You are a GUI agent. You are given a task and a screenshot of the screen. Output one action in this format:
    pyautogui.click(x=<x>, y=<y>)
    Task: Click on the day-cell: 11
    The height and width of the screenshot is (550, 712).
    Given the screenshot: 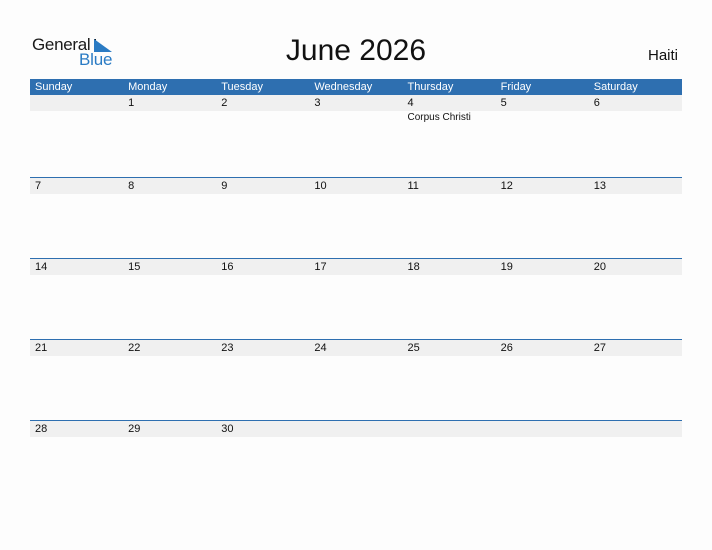 What is the action you would take?
    pyautogui.click(x=413, y=186)
    